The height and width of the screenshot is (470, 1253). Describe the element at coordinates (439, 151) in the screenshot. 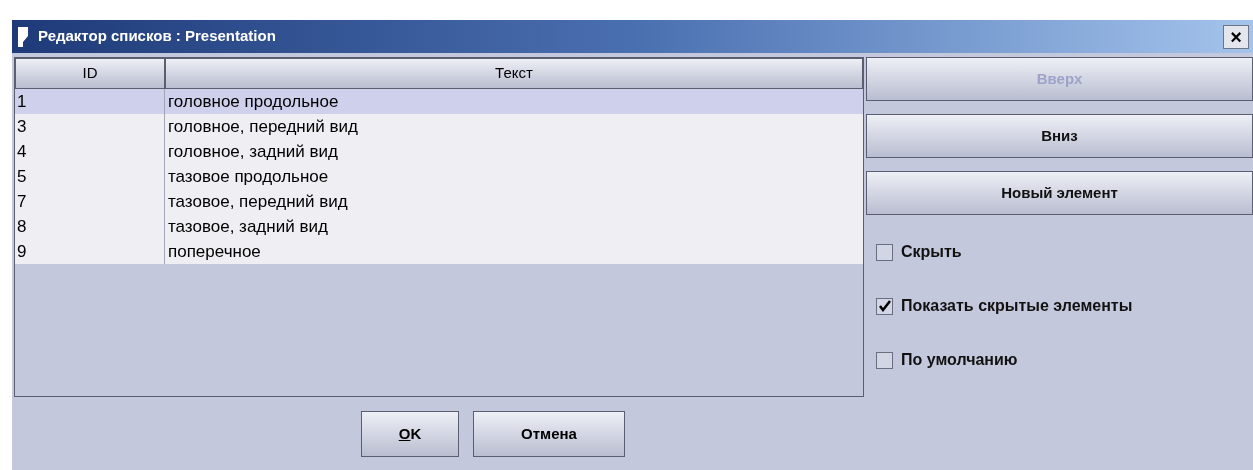

I see `table-row: 4 головное, задний вид` at that location.